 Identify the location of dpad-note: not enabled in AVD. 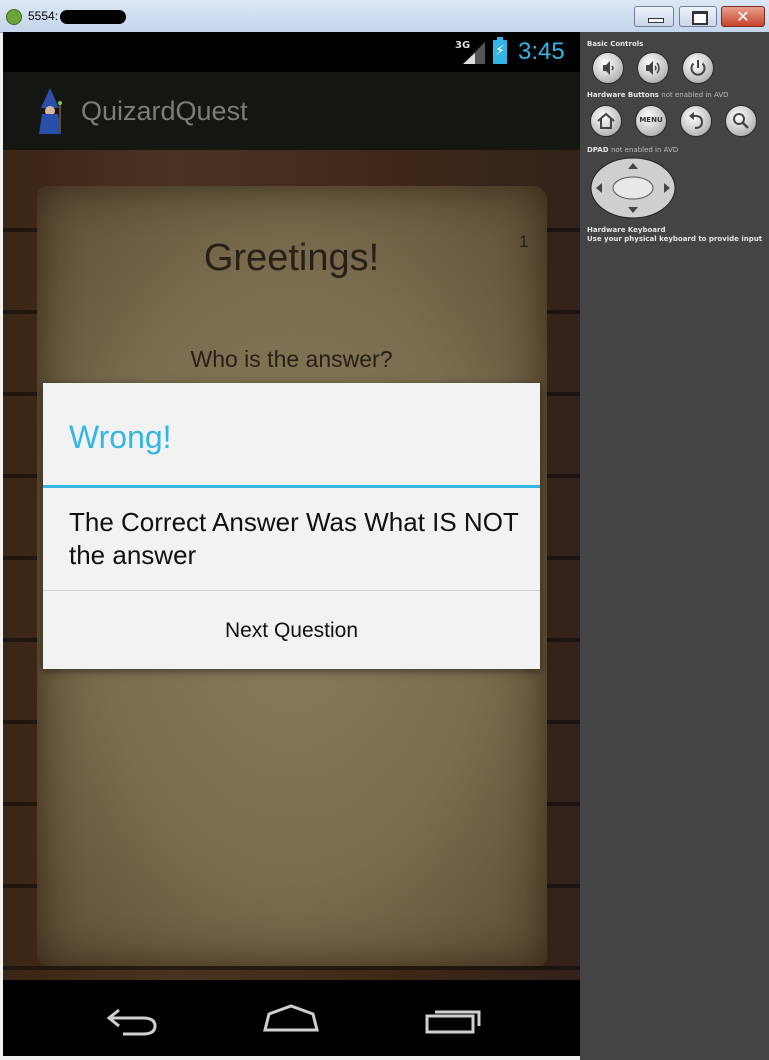
(644, 150).